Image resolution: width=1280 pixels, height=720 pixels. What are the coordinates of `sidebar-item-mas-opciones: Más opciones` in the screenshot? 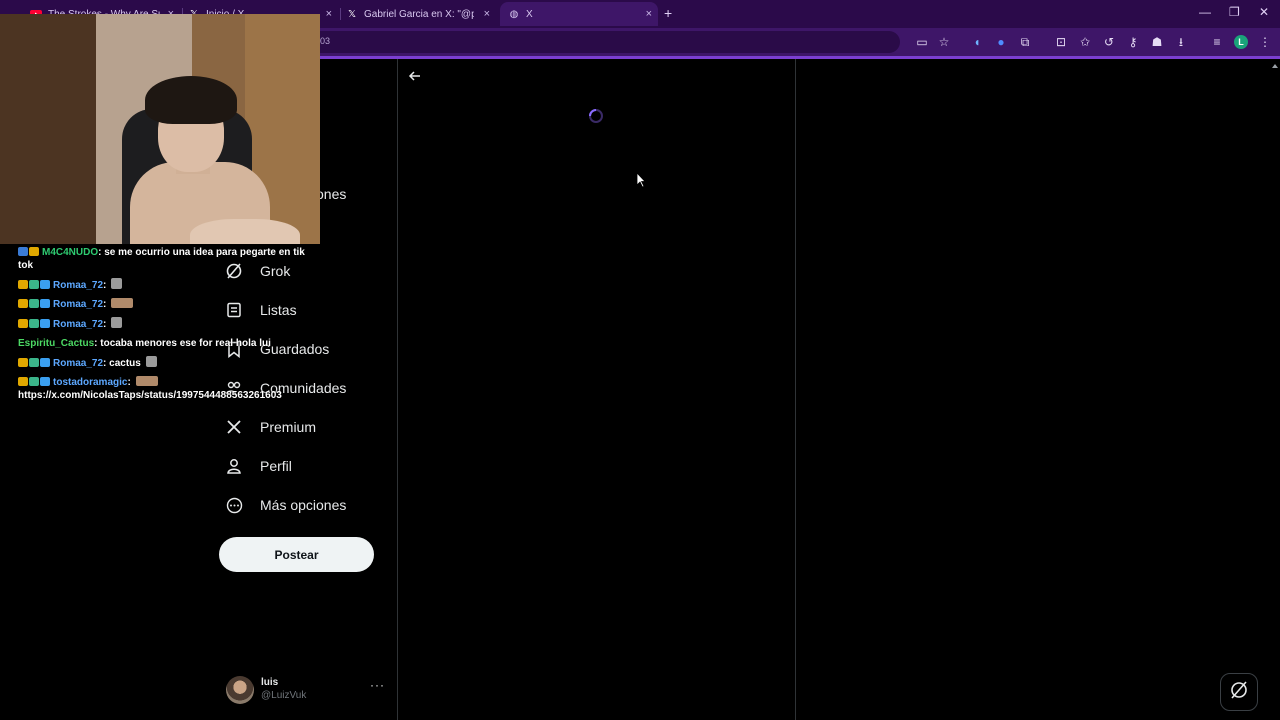 It's located at (284, 505).